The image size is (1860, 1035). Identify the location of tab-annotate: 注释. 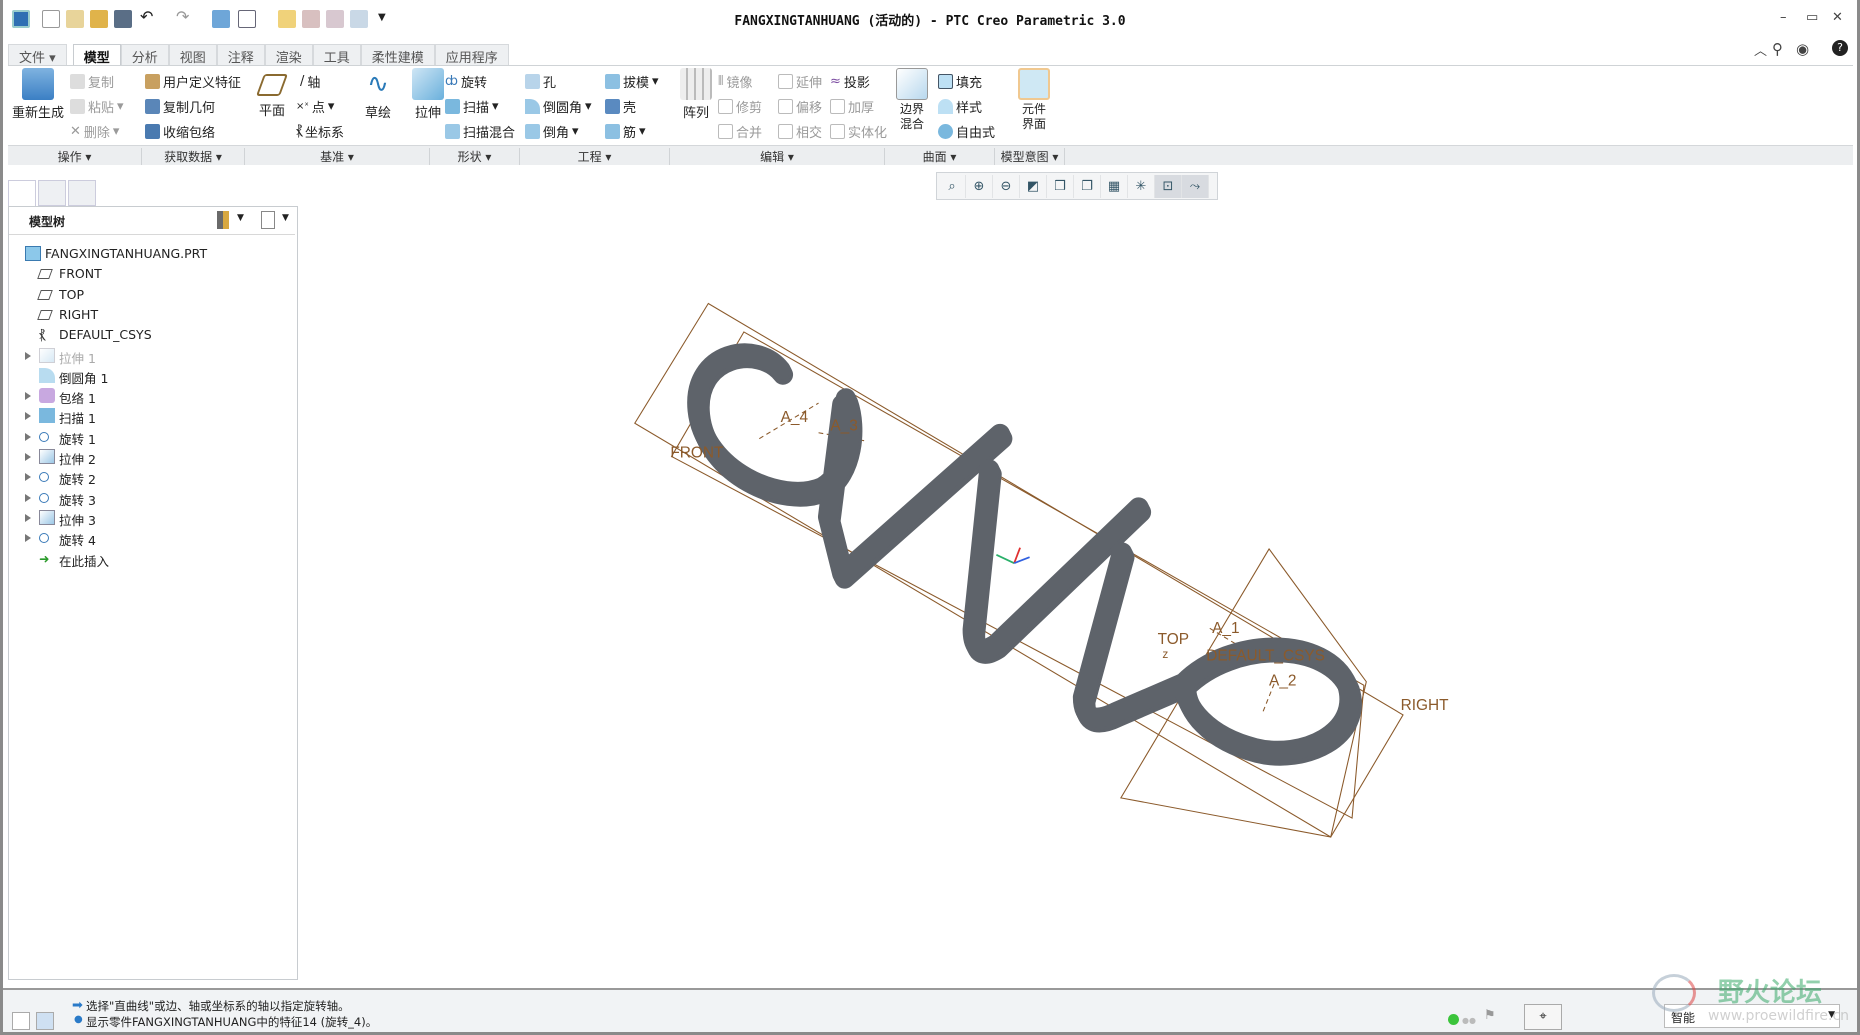
(240, 55).